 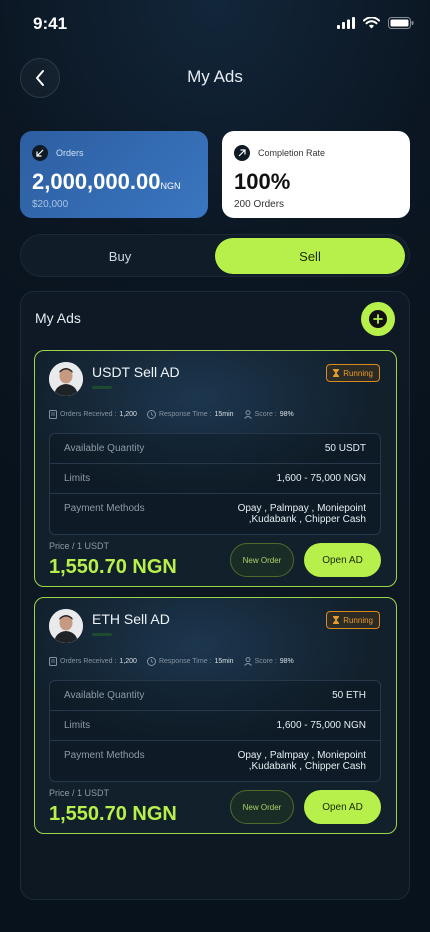 What do you see at coordinates (50, 204) in the screenshot?
I see `orders-usd-value: $20,000` at bounding box center [50, 204].